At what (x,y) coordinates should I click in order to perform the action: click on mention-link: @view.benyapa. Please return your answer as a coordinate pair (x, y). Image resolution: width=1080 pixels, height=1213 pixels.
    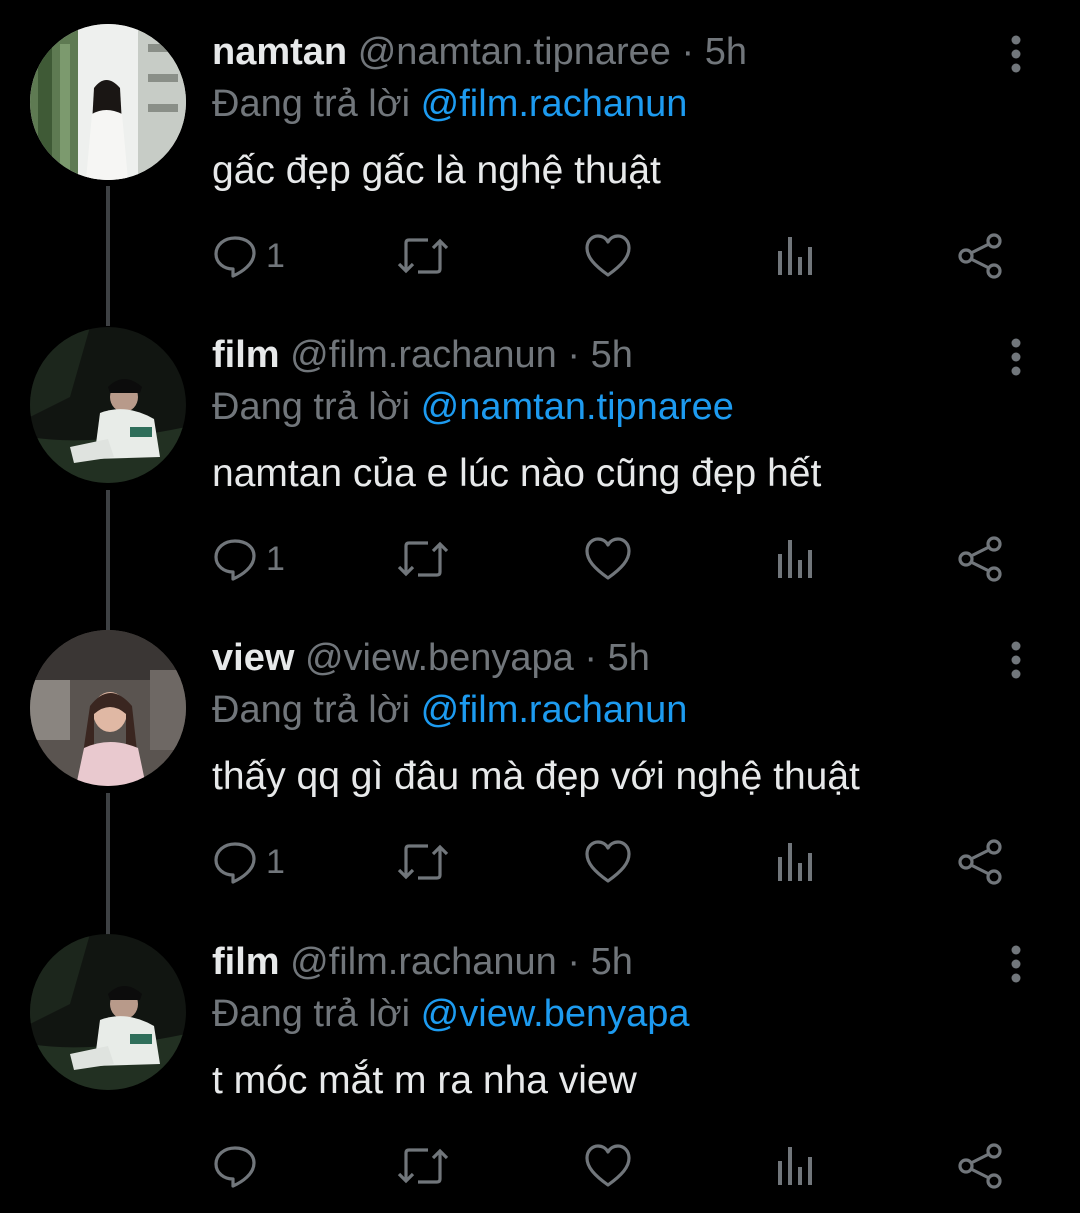
    Looking at the image, I should click on (555, 1014).